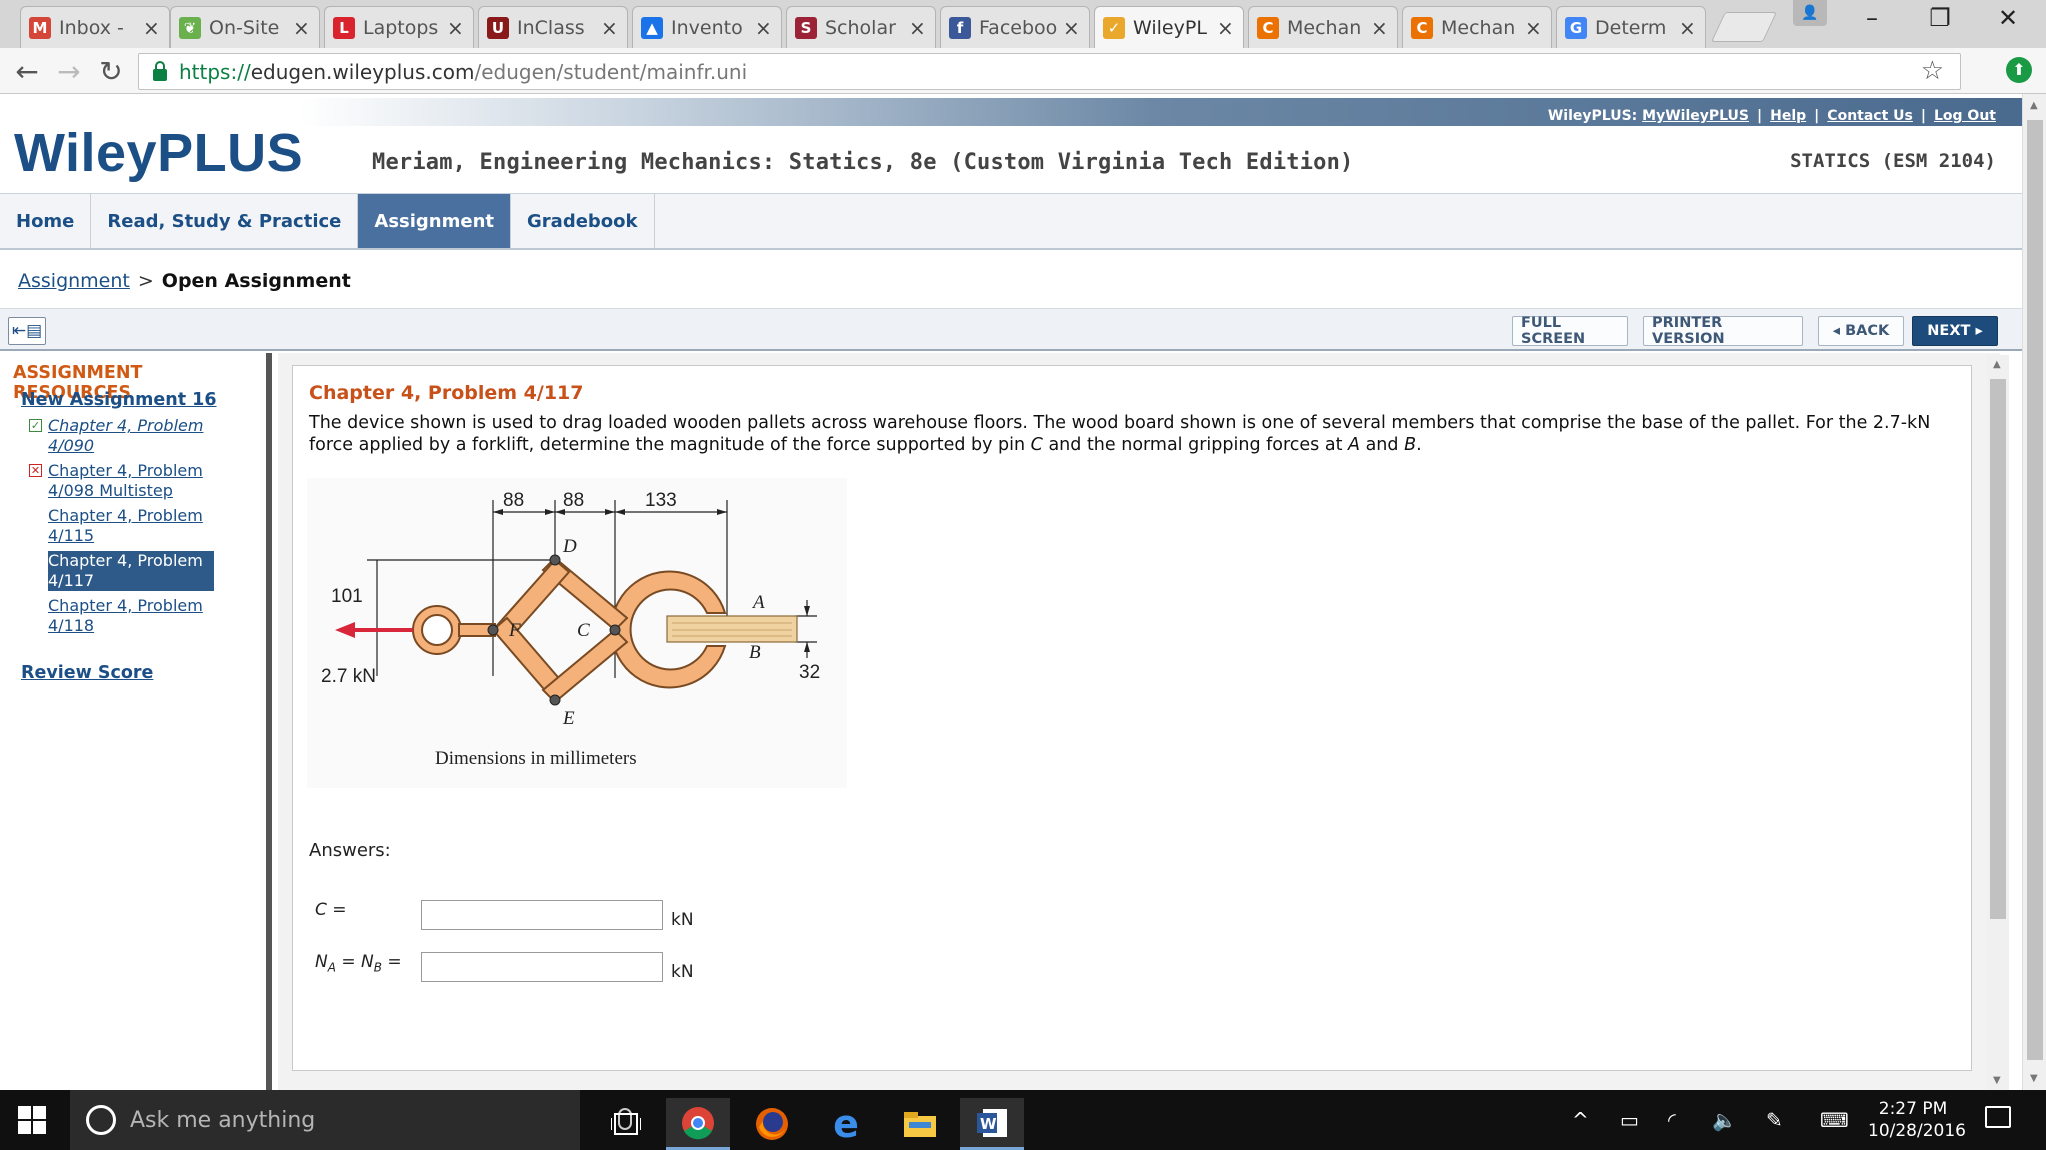  What do you see at coordinates (536, 758) in the screenshot?
I see `figure-caption: Dimensions in millimeters` at bounding box center [536, 758].